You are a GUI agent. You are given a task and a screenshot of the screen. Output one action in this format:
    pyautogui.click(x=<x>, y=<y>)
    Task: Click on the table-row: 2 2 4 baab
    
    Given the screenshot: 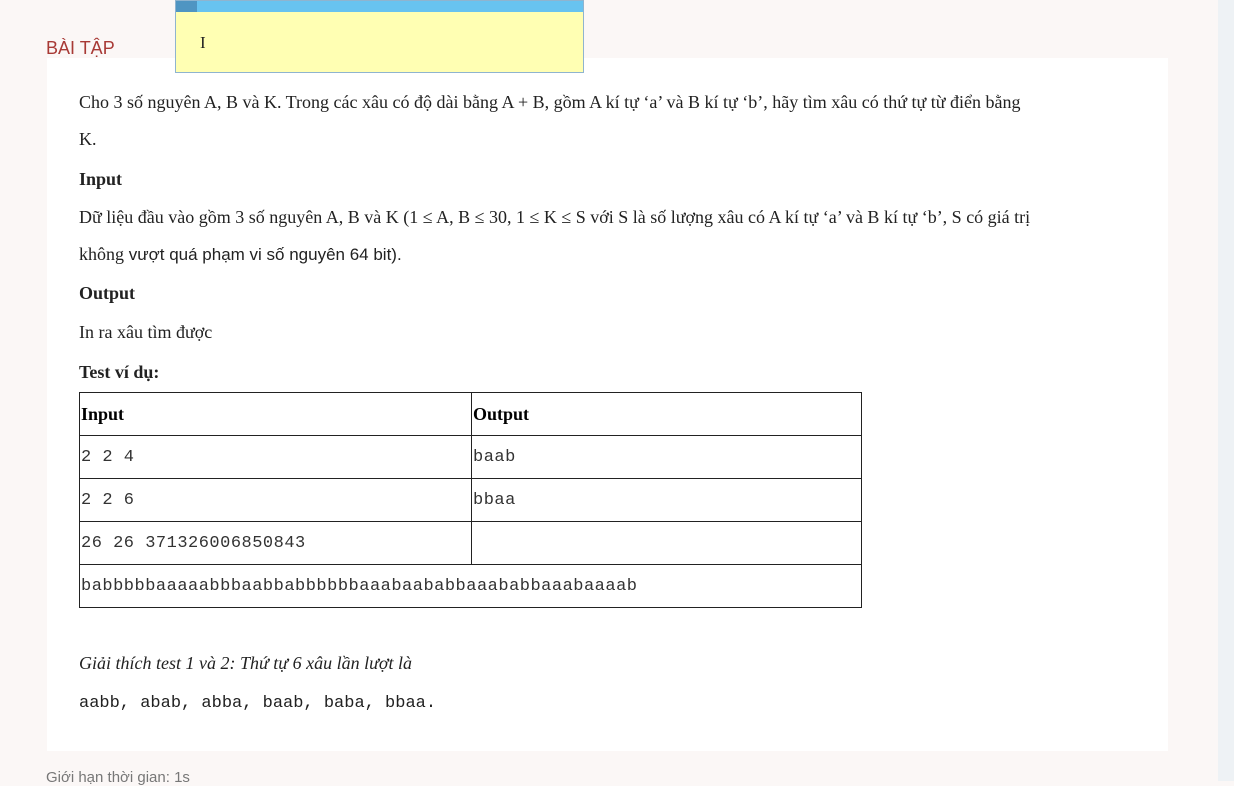 What is the action you would take?
    pyautogui.click(x=470, y=457)
    